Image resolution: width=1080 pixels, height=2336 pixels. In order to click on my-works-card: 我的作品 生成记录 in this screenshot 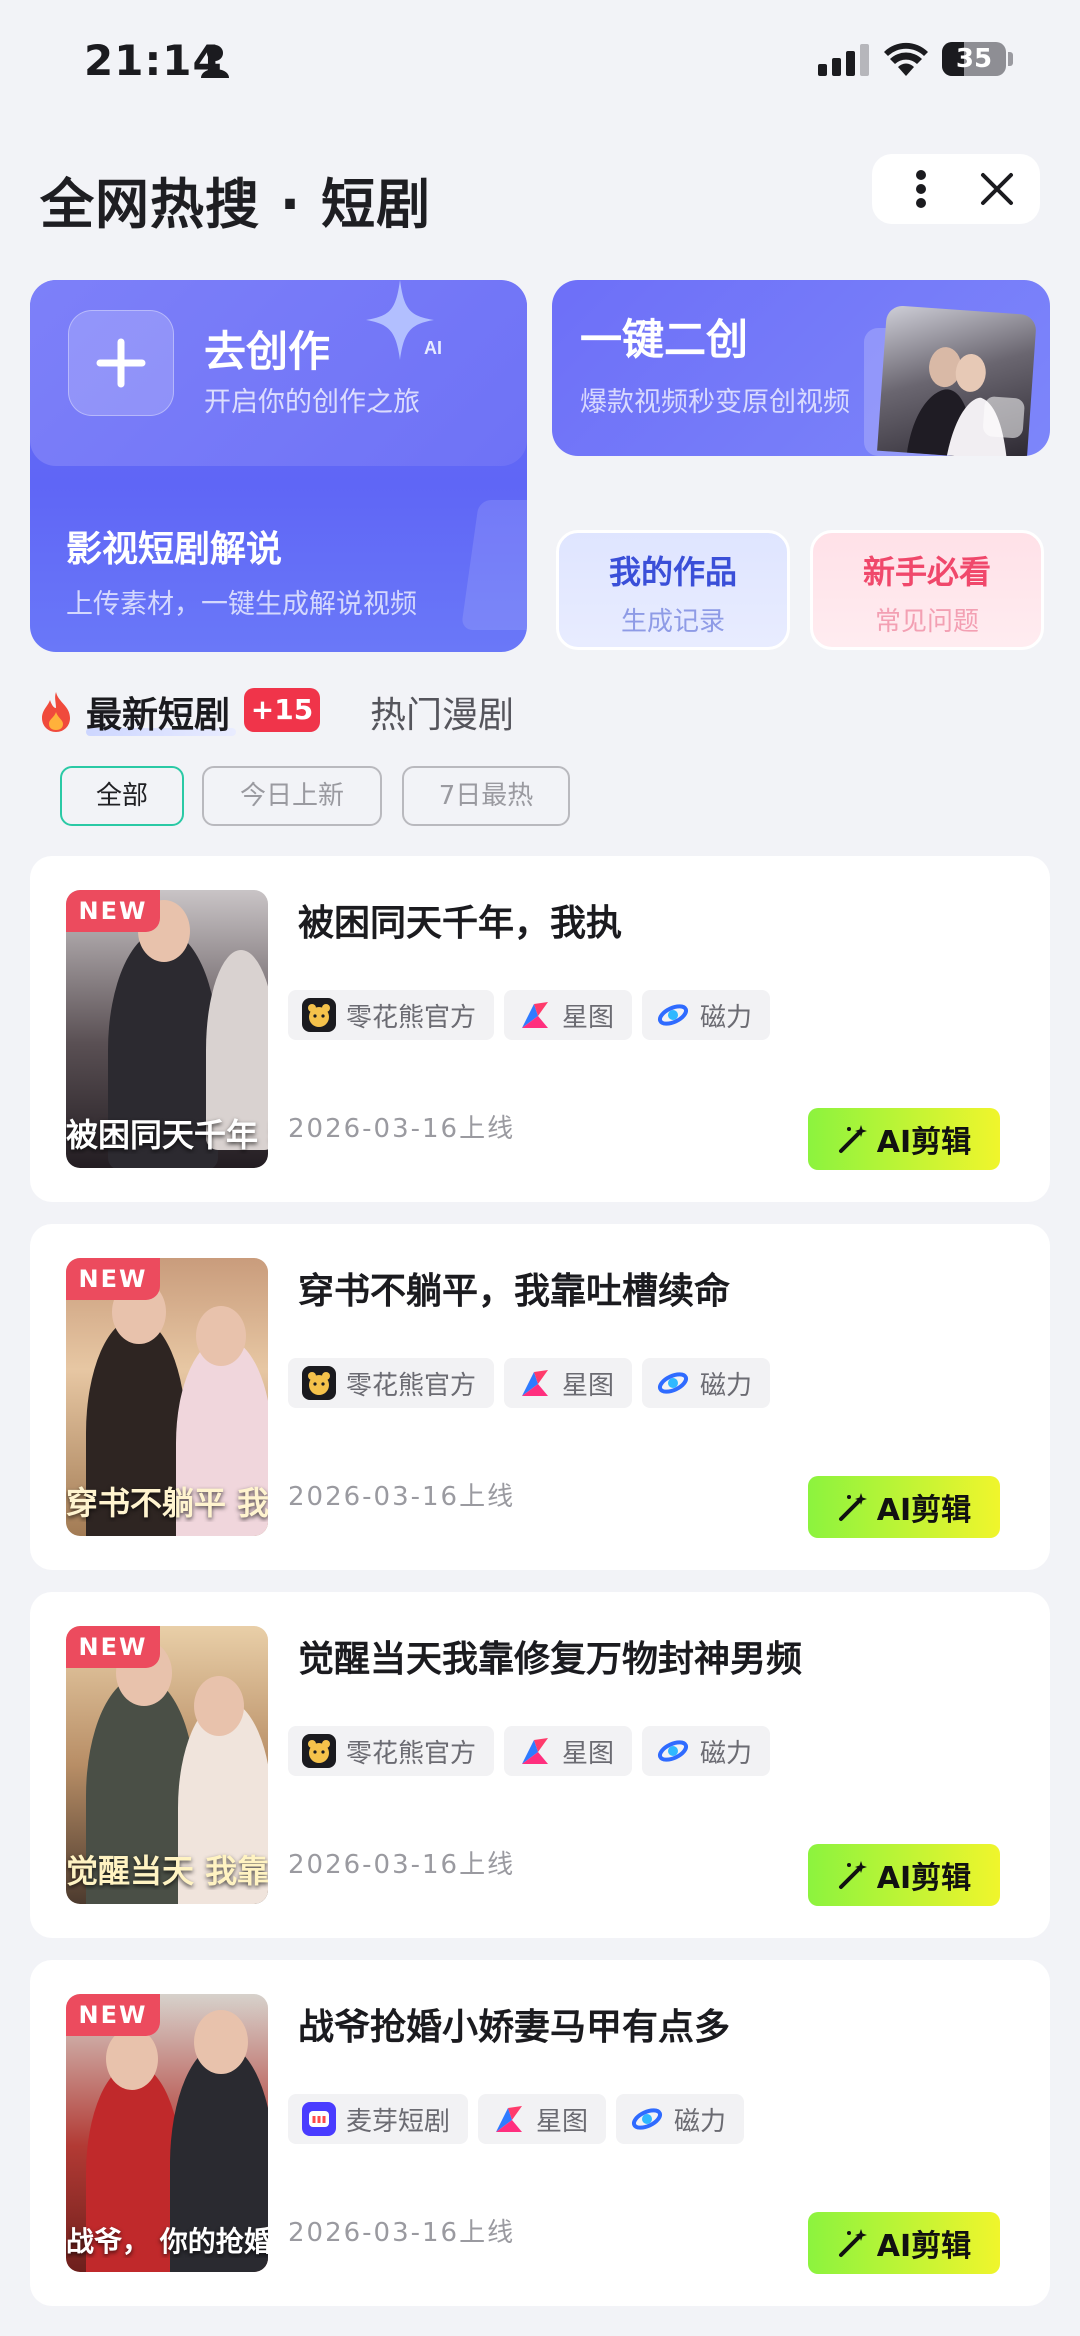, I will do `click(673, 590)`.